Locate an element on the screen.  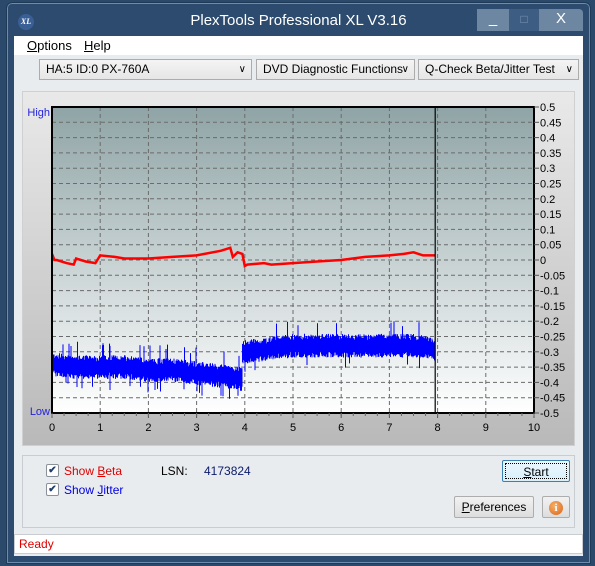
x-axis: 0 1 2 3 4 5 6 7 8 9 10 is located at coordinates (294, 423).